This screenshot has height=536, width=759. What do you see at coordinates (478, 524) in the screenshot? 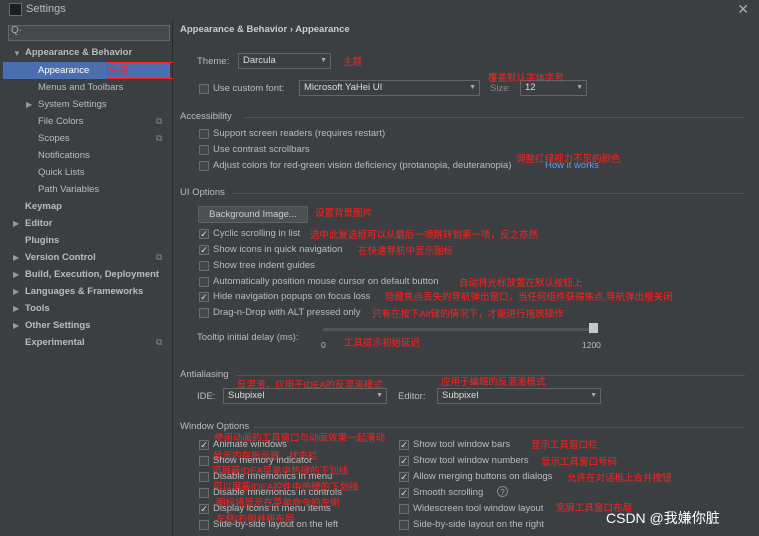
I see `side-by-side-right-label: Side-by-side layout on the right` at bounding box center [478, 524].